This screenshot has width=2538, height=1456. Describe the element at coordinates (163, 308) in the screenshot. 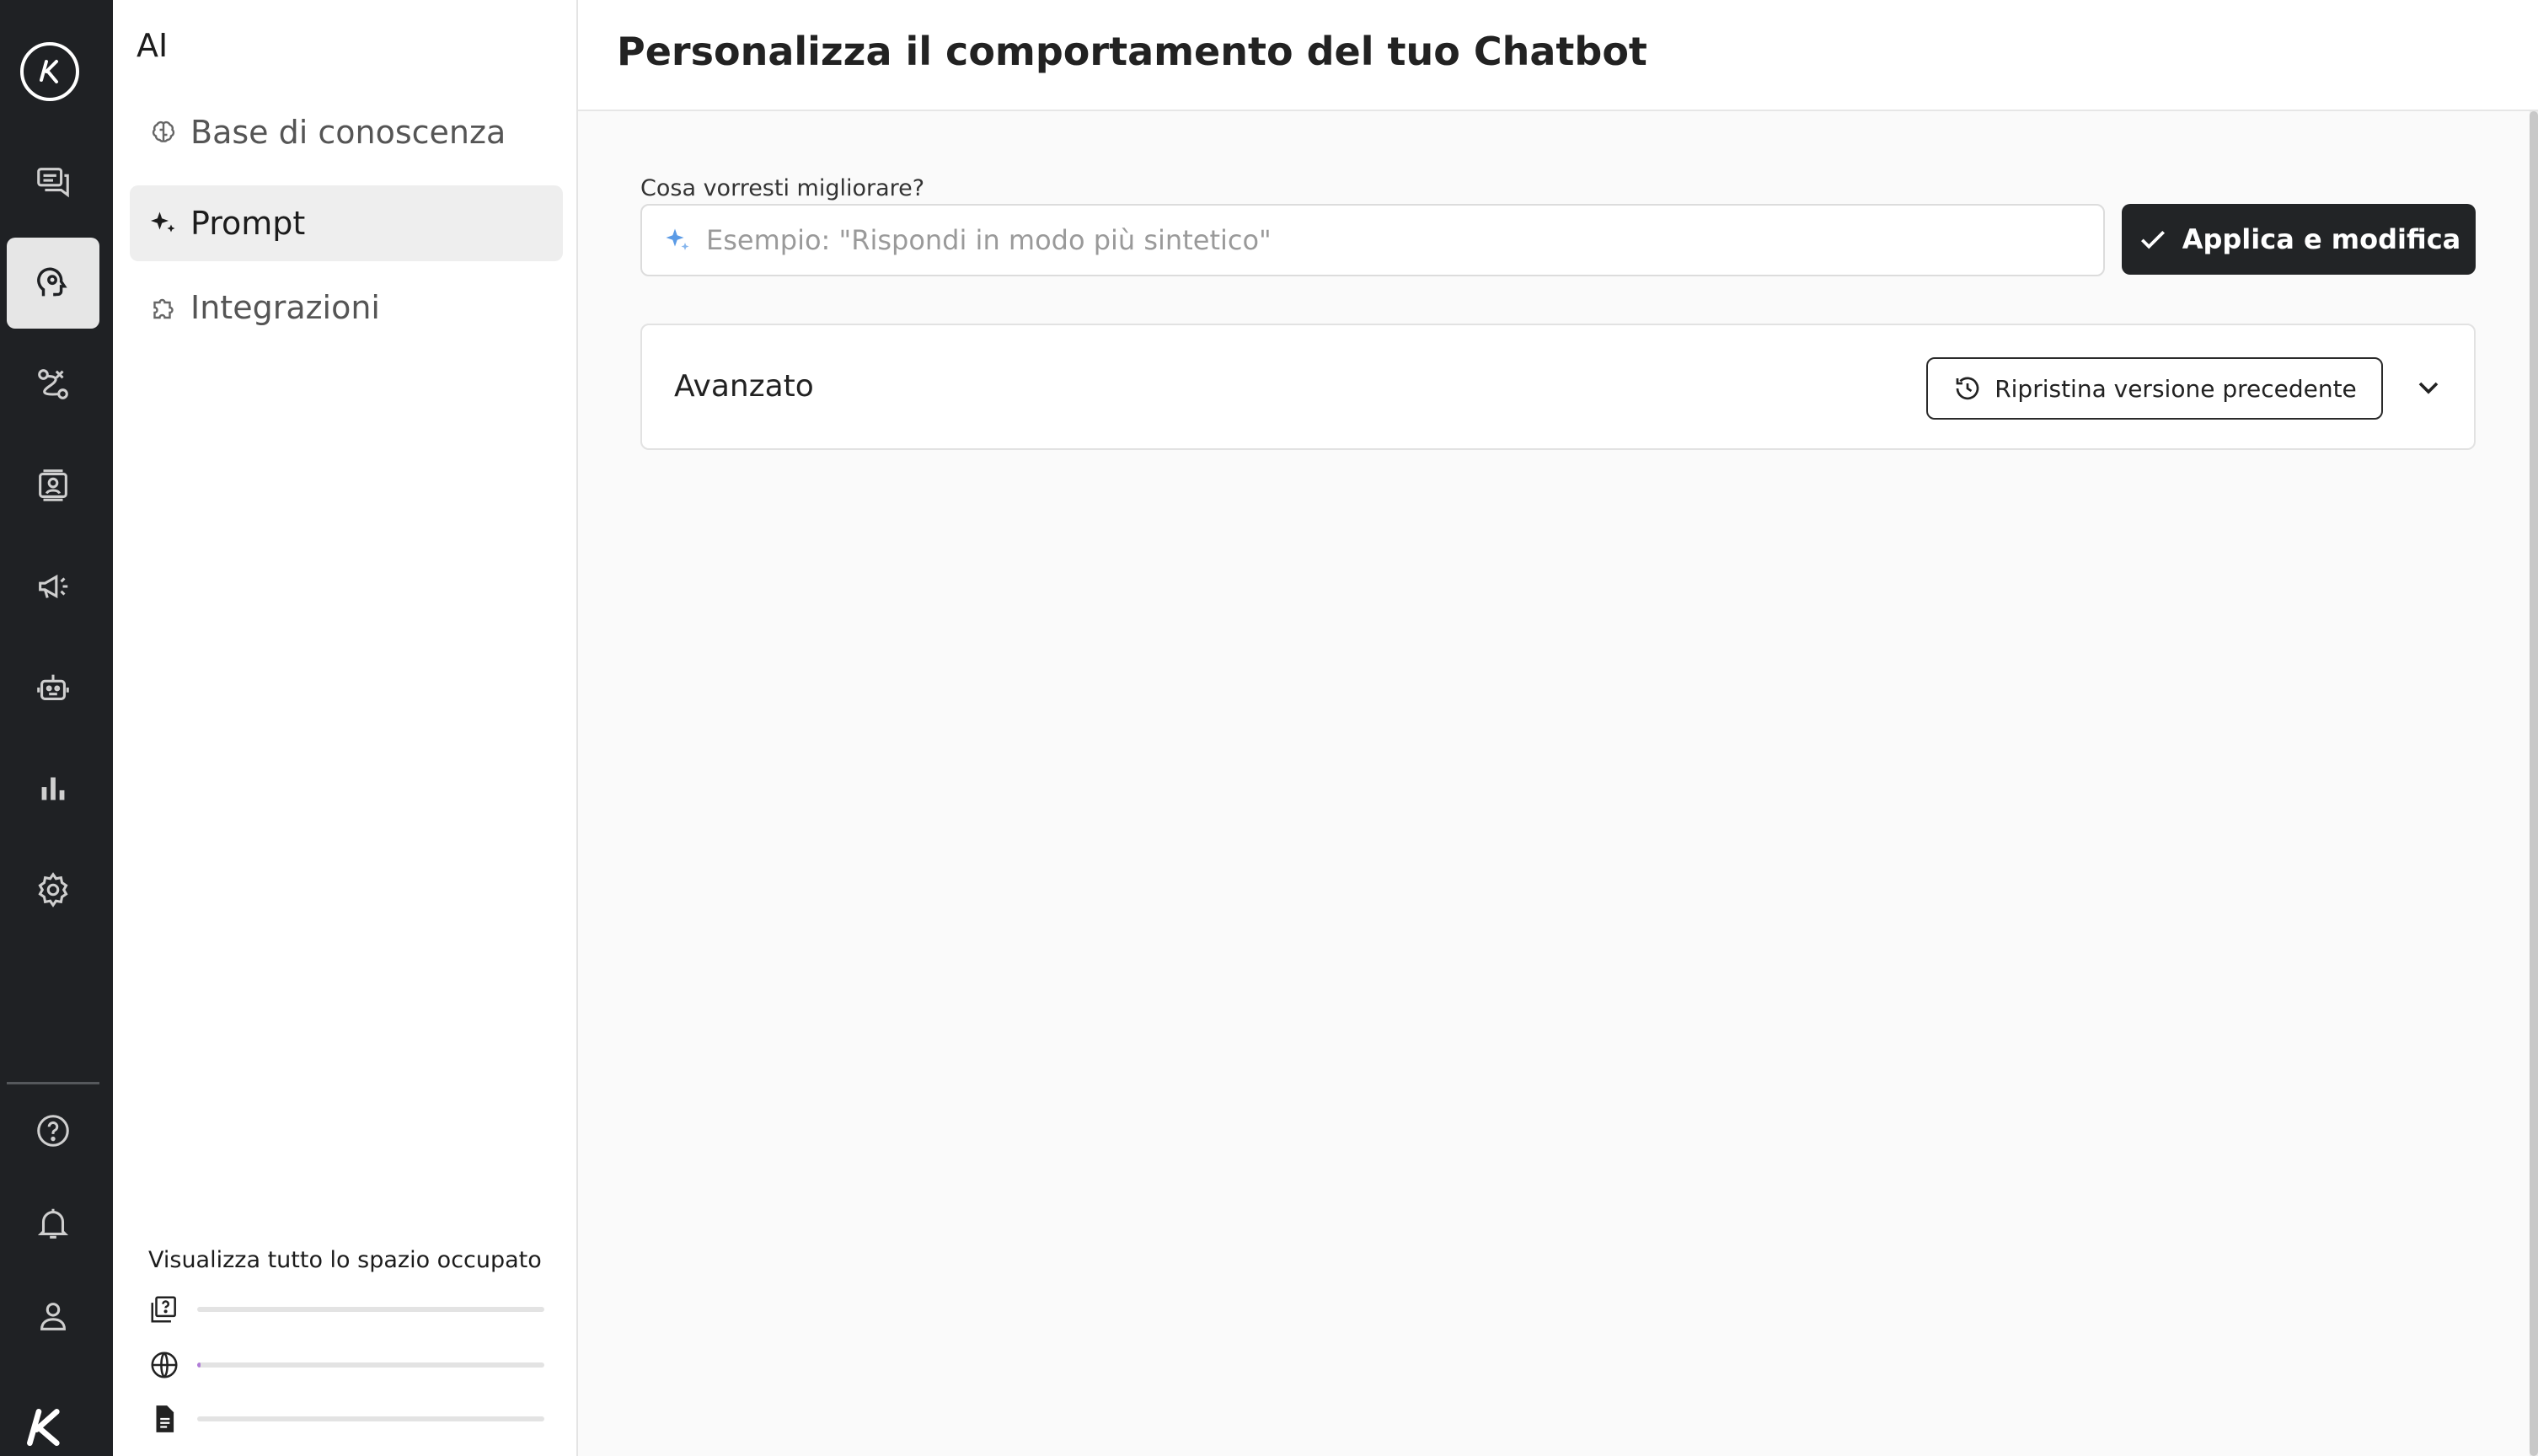

I see `puzzle-icon` at that location.